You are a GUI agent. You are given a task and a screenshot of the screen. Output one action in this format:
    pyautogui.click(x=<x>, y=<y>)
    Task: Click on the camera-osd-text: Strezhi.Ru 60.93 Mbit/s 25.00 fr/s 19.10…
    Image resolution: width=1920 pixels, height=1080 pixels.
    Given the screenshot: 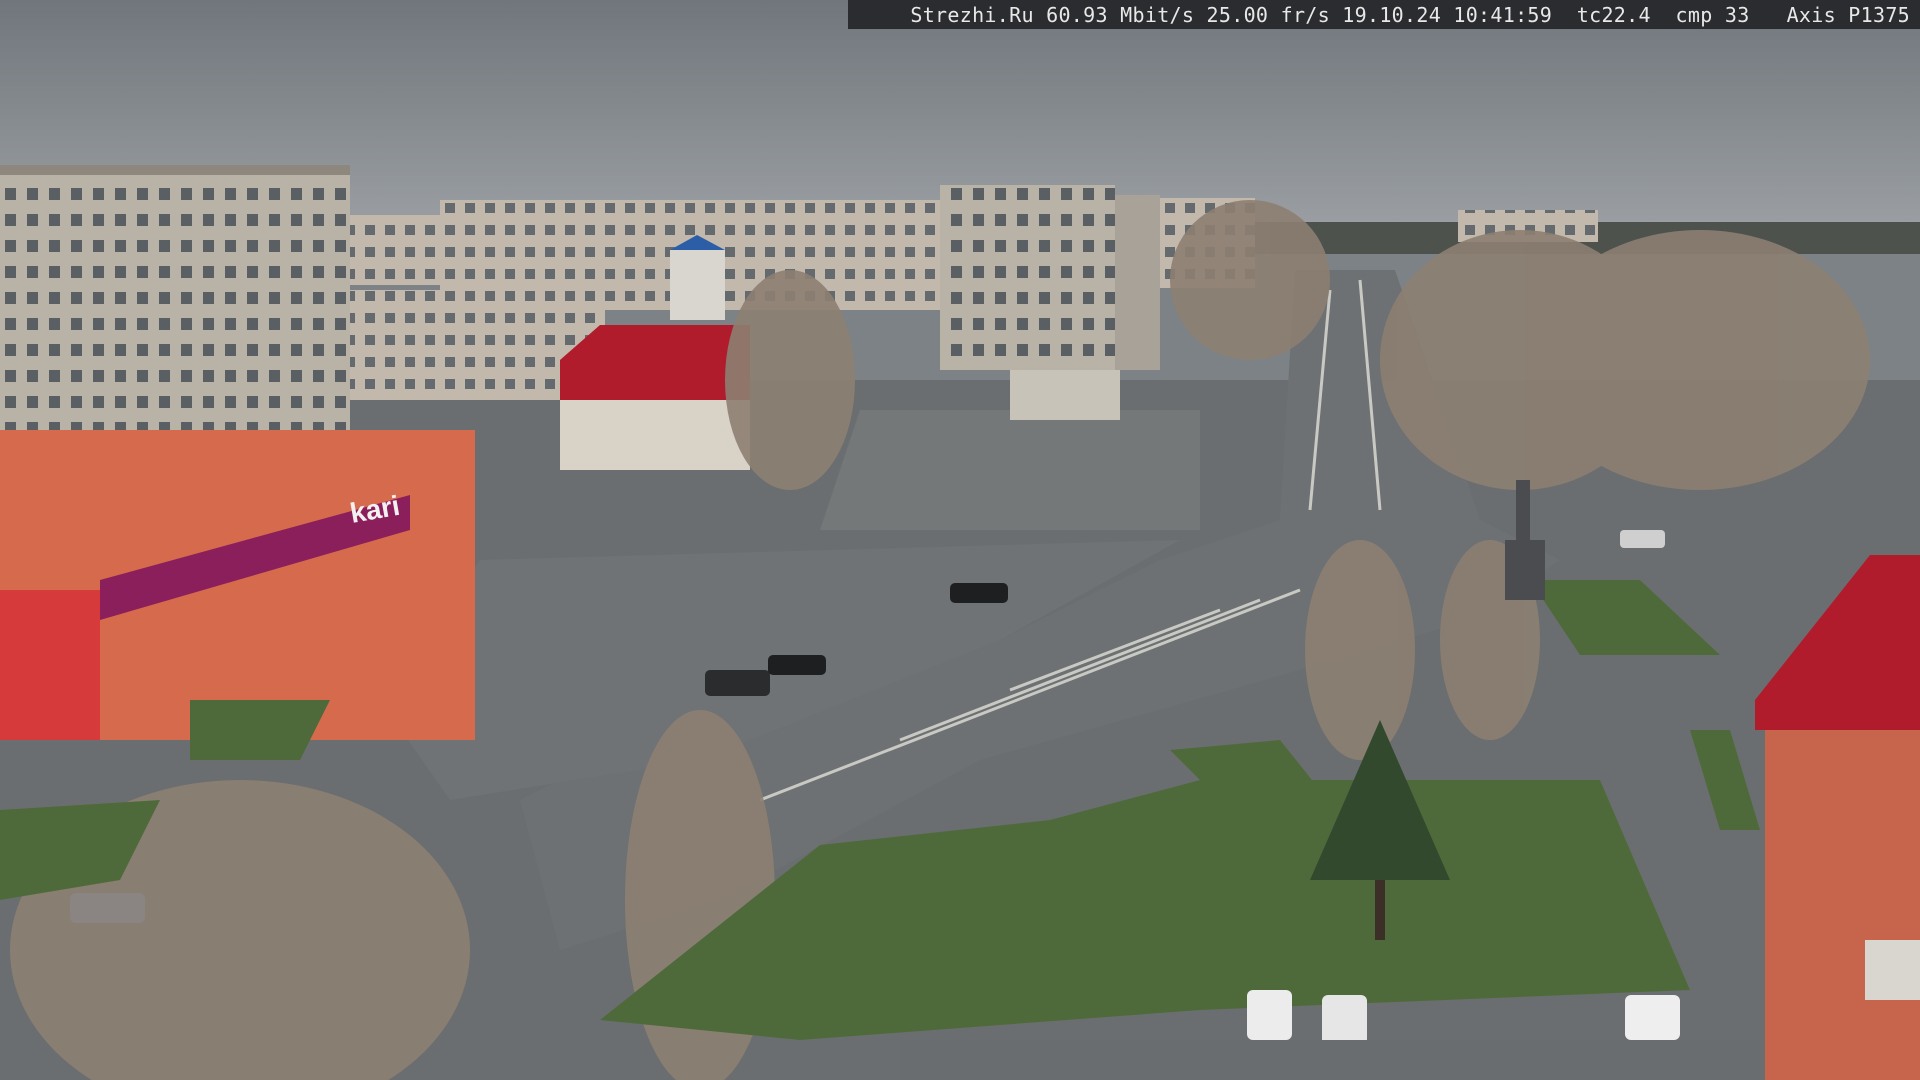 What is the action you would take?
    pyautogui.click(x=1410, y=14)
    